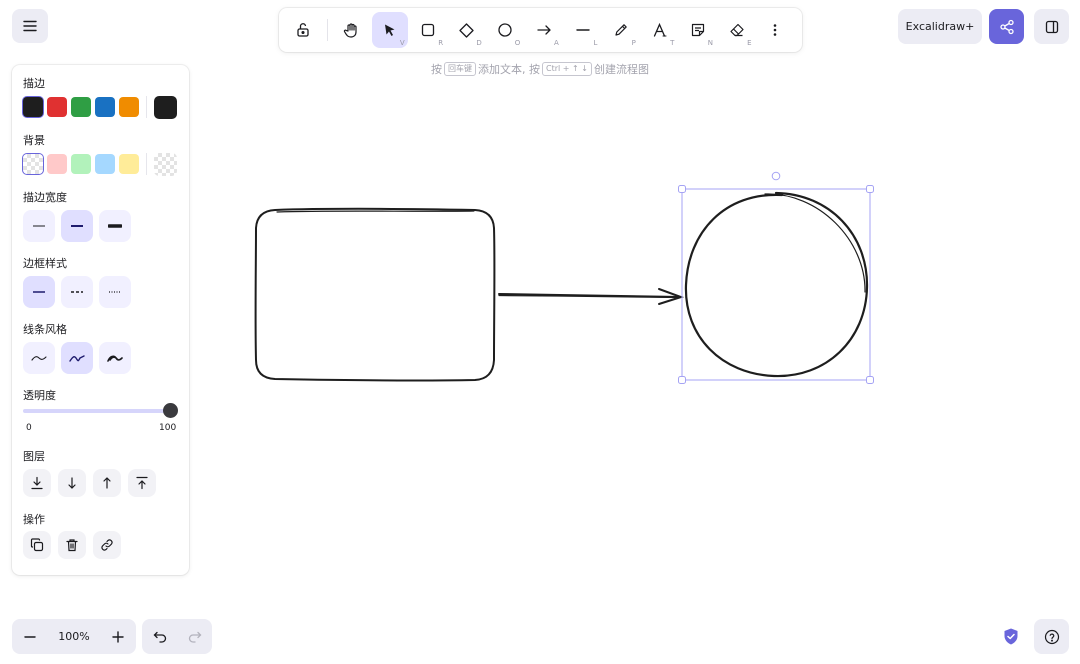 The height and width of the screenshot is (664, 1080). What do you see at coordinates (441, 43) in the screenshot?
I see `tool-key: R` at bounding box center [441, 43].